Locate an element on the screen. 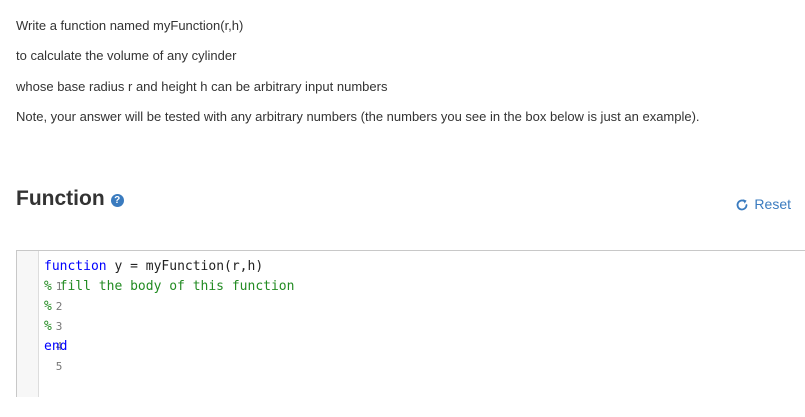 The height and width of the screenshot is (417, 805). code-line: 3 % is located at coordinates (411, 315).